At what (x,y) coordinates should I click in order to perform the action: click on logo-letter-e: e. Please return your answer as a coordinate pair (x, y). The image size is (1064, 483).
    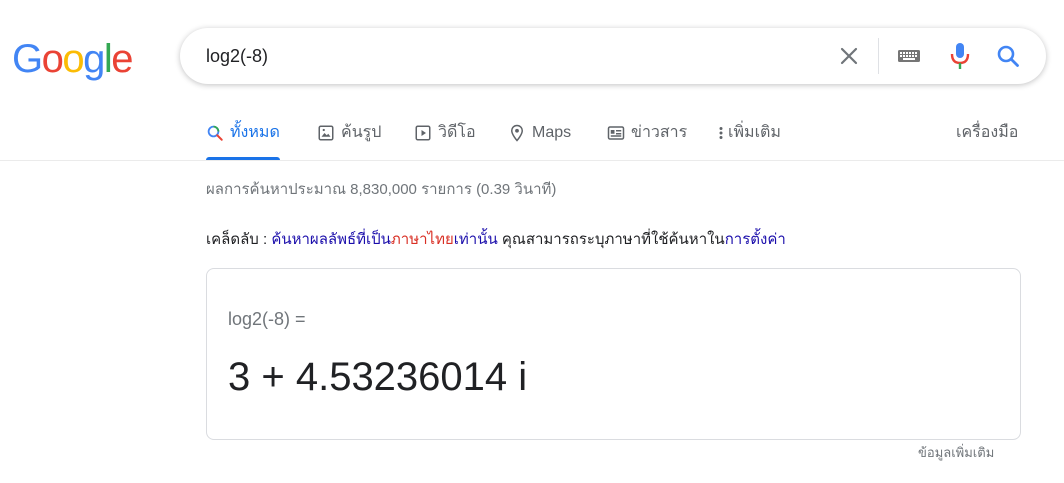
    Looking at the image, I should click on (122, 59).